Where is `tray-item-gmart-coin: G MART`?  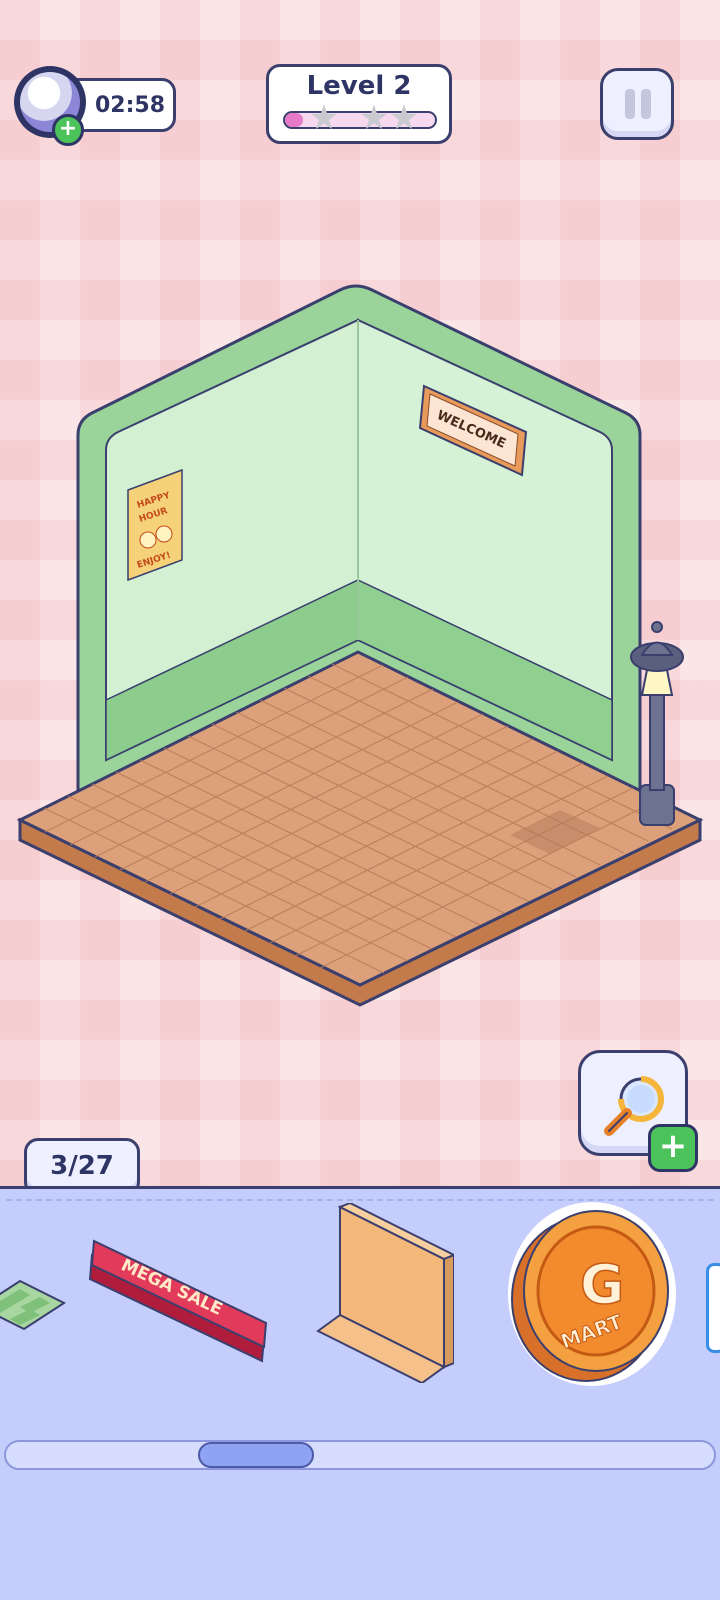 tray-item-gmart-coin: G MART is located at coordinates (592, 1294).